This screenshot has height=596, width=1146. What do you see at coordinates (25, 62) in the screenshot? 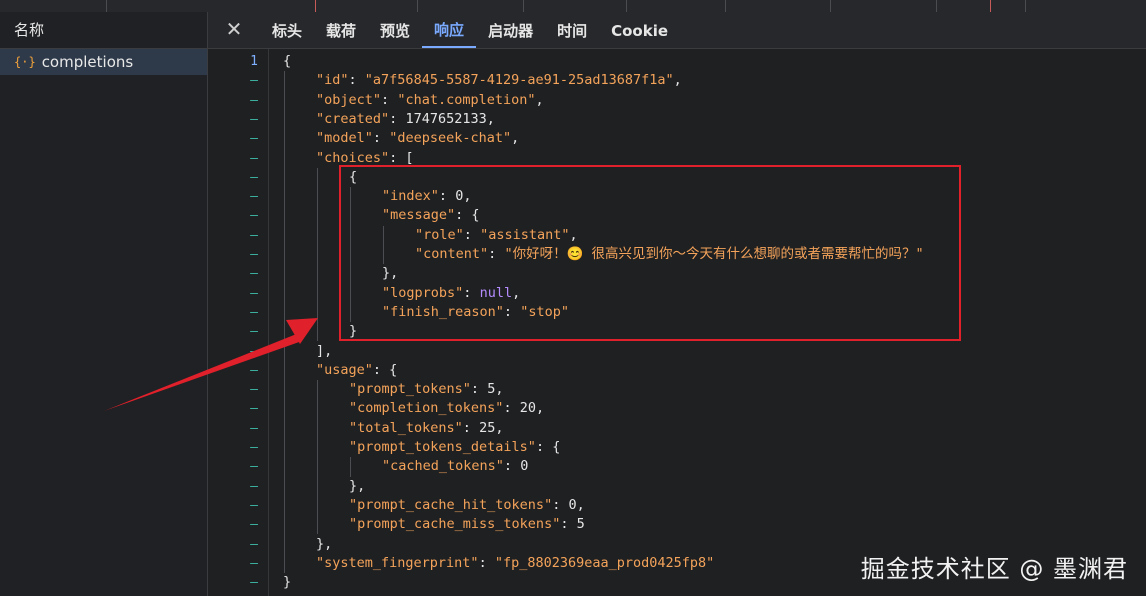
I see `json-icon: {·}` at bounding box center [25, 62].